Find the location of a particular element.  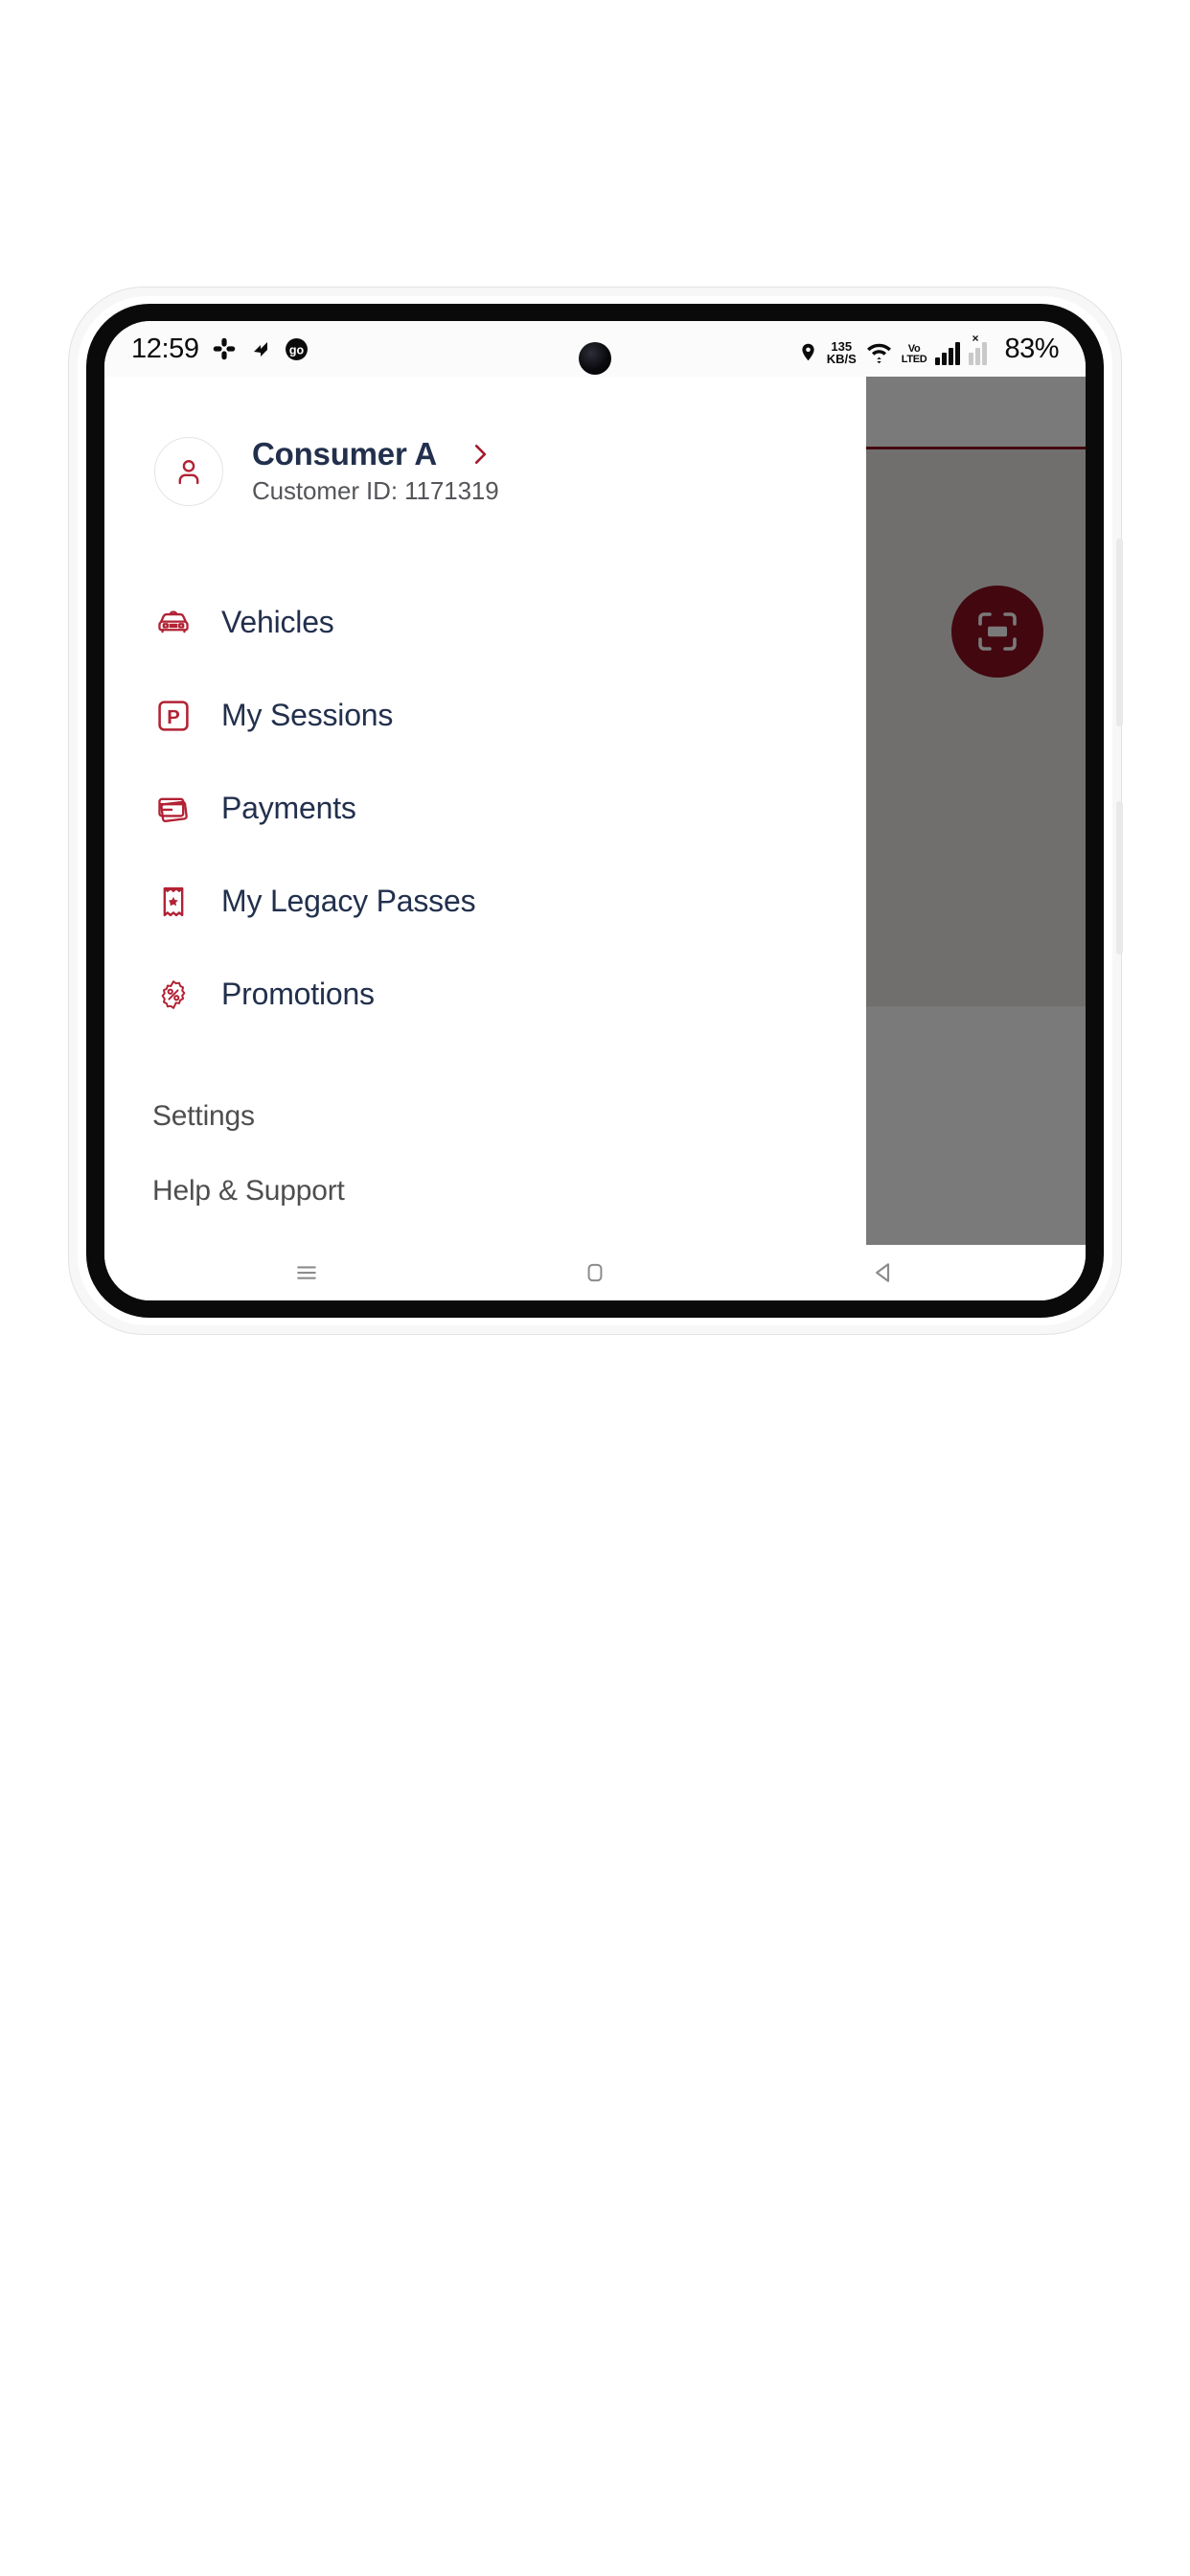

sidebar-item-promotions: Promotions is located at coordinates (488, 994).